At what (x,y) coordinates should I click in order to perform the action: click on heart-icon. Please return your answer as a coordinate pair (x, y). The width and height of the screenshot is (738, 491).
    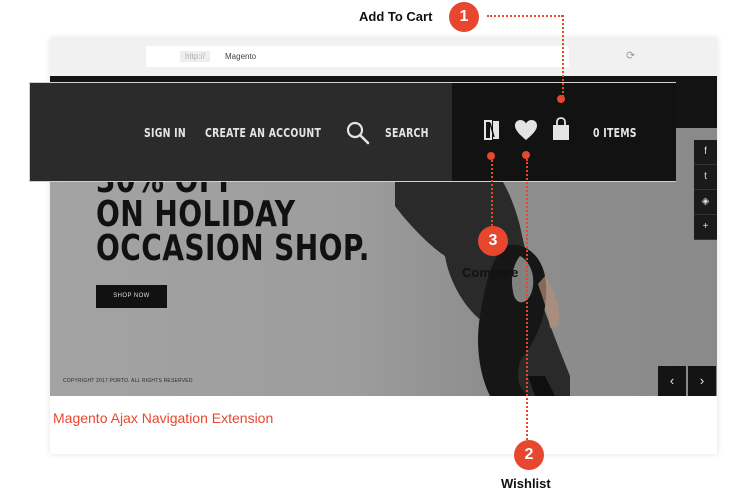
    Looking at the image, I should click on (526, 130).